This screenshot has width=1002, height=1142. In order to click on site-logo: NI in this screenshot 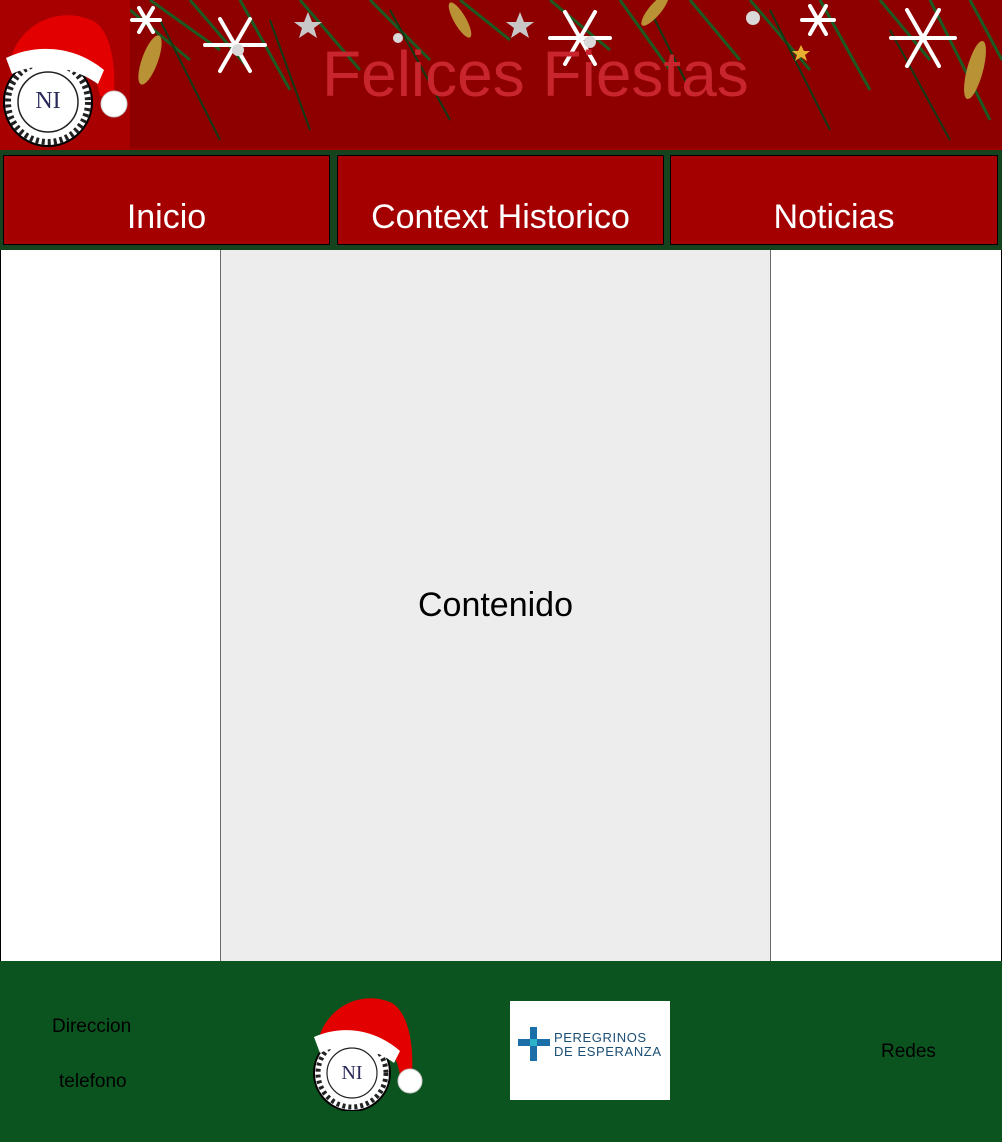, I will do `click(65, 75)`.